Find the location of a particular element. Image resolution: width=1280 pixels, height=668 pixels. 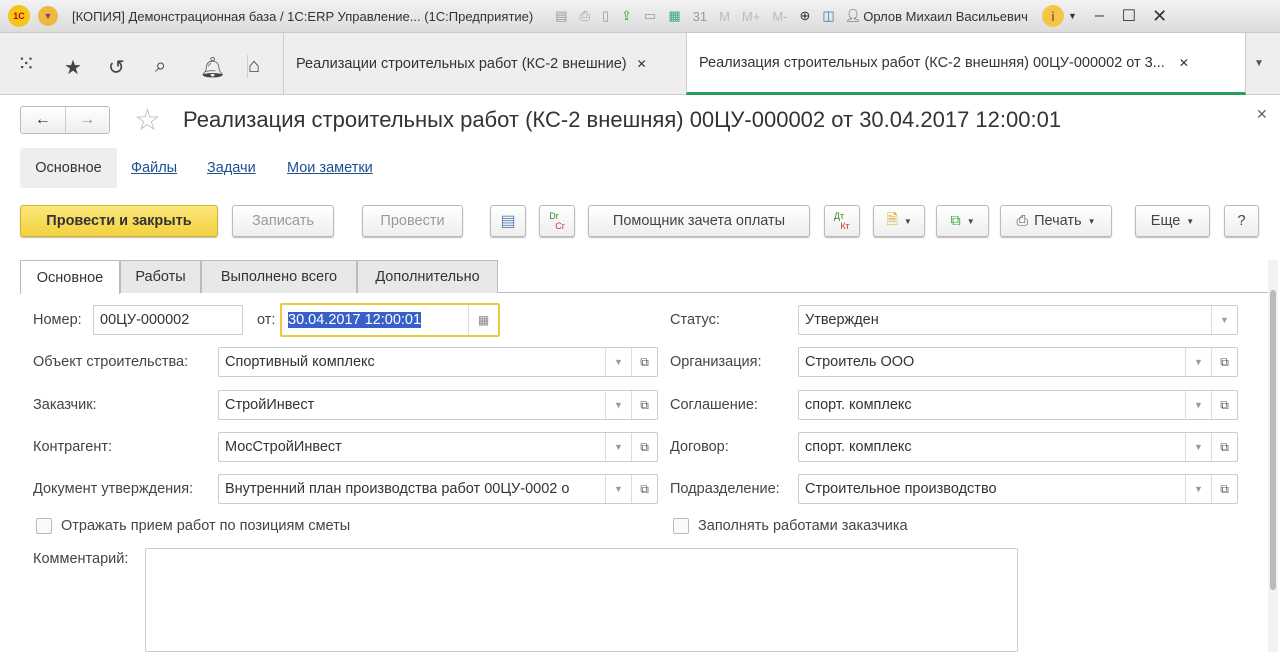

field-input: СтройИнвест ▼ ⧉ is located at coordinates (438, 405).